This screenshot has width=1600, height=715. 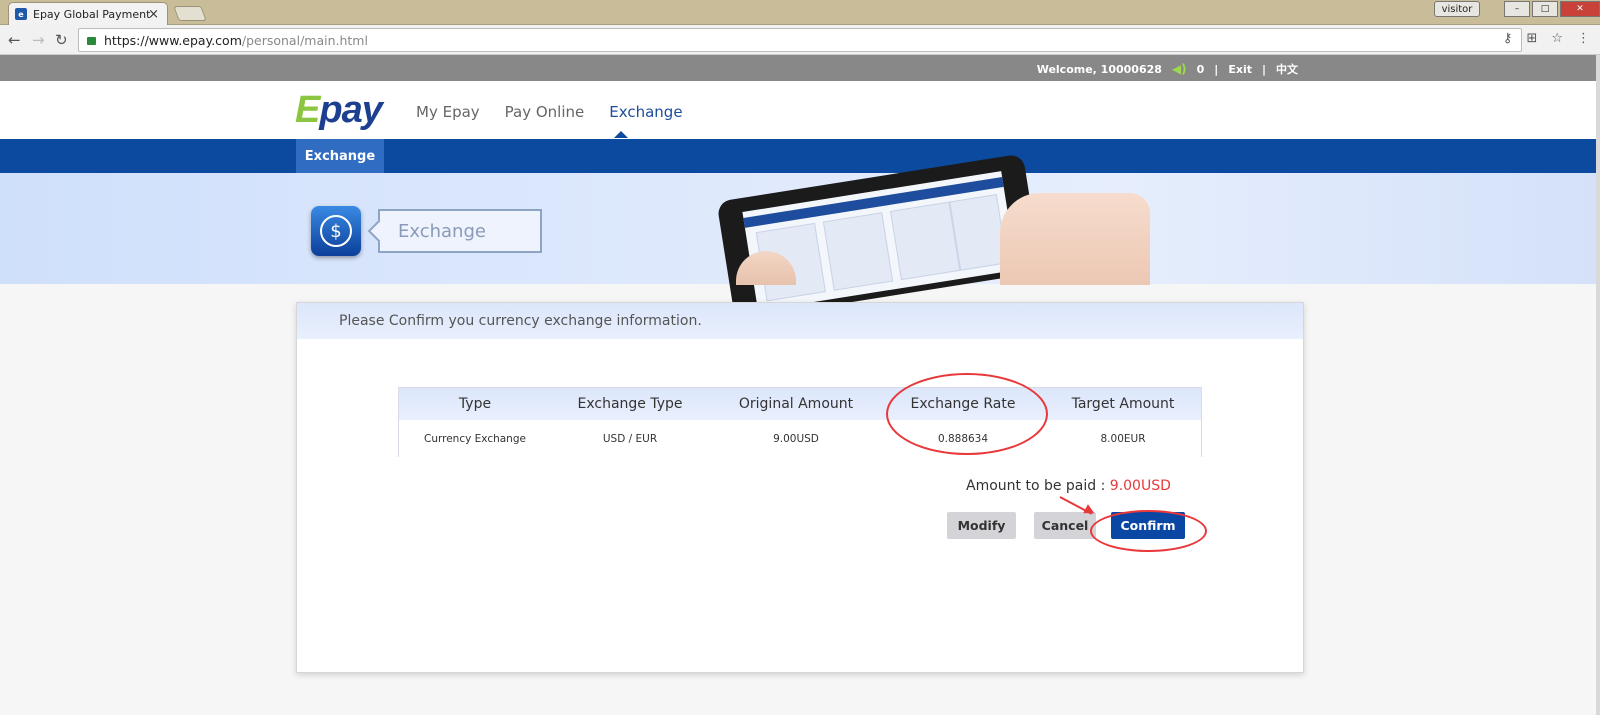 I want to click on window-controls: – □ ✕, so click(x=1552, y=10).